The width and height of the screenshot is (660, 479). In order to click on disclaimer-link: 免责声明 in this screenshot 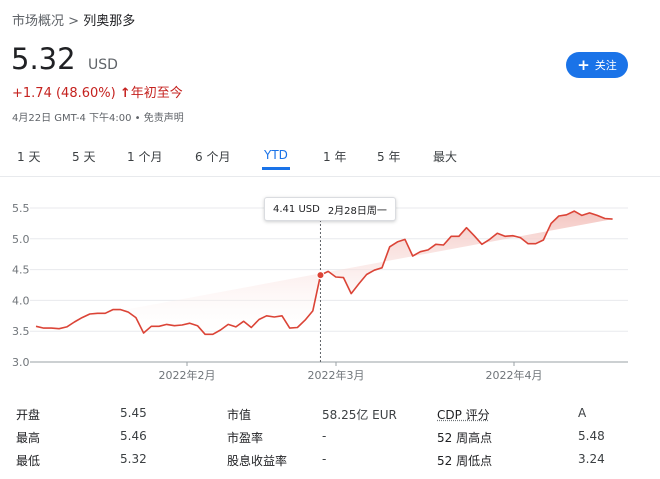, I will do `click(164, 118)`.